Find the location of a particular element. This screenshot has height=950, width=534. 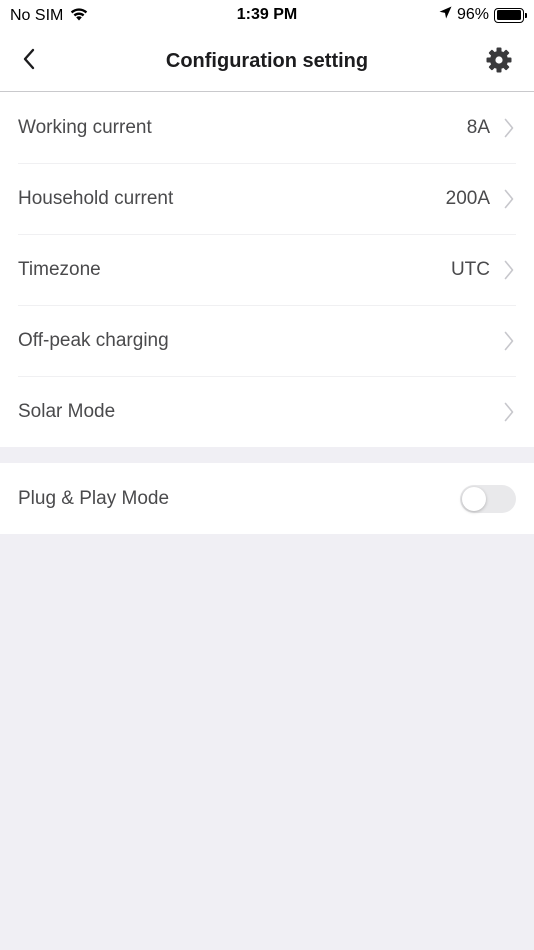

setting-value: UTC is located at coordinates (470, 269).